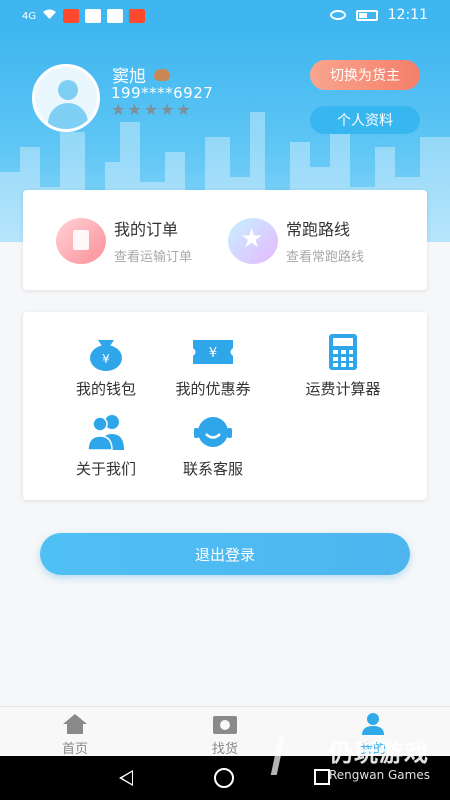 This screenshot has width=450, height=800. Describe the element at coordinates (213, 389) in the screenshot. I see `coupon-label: 我的优惠券` at that location.